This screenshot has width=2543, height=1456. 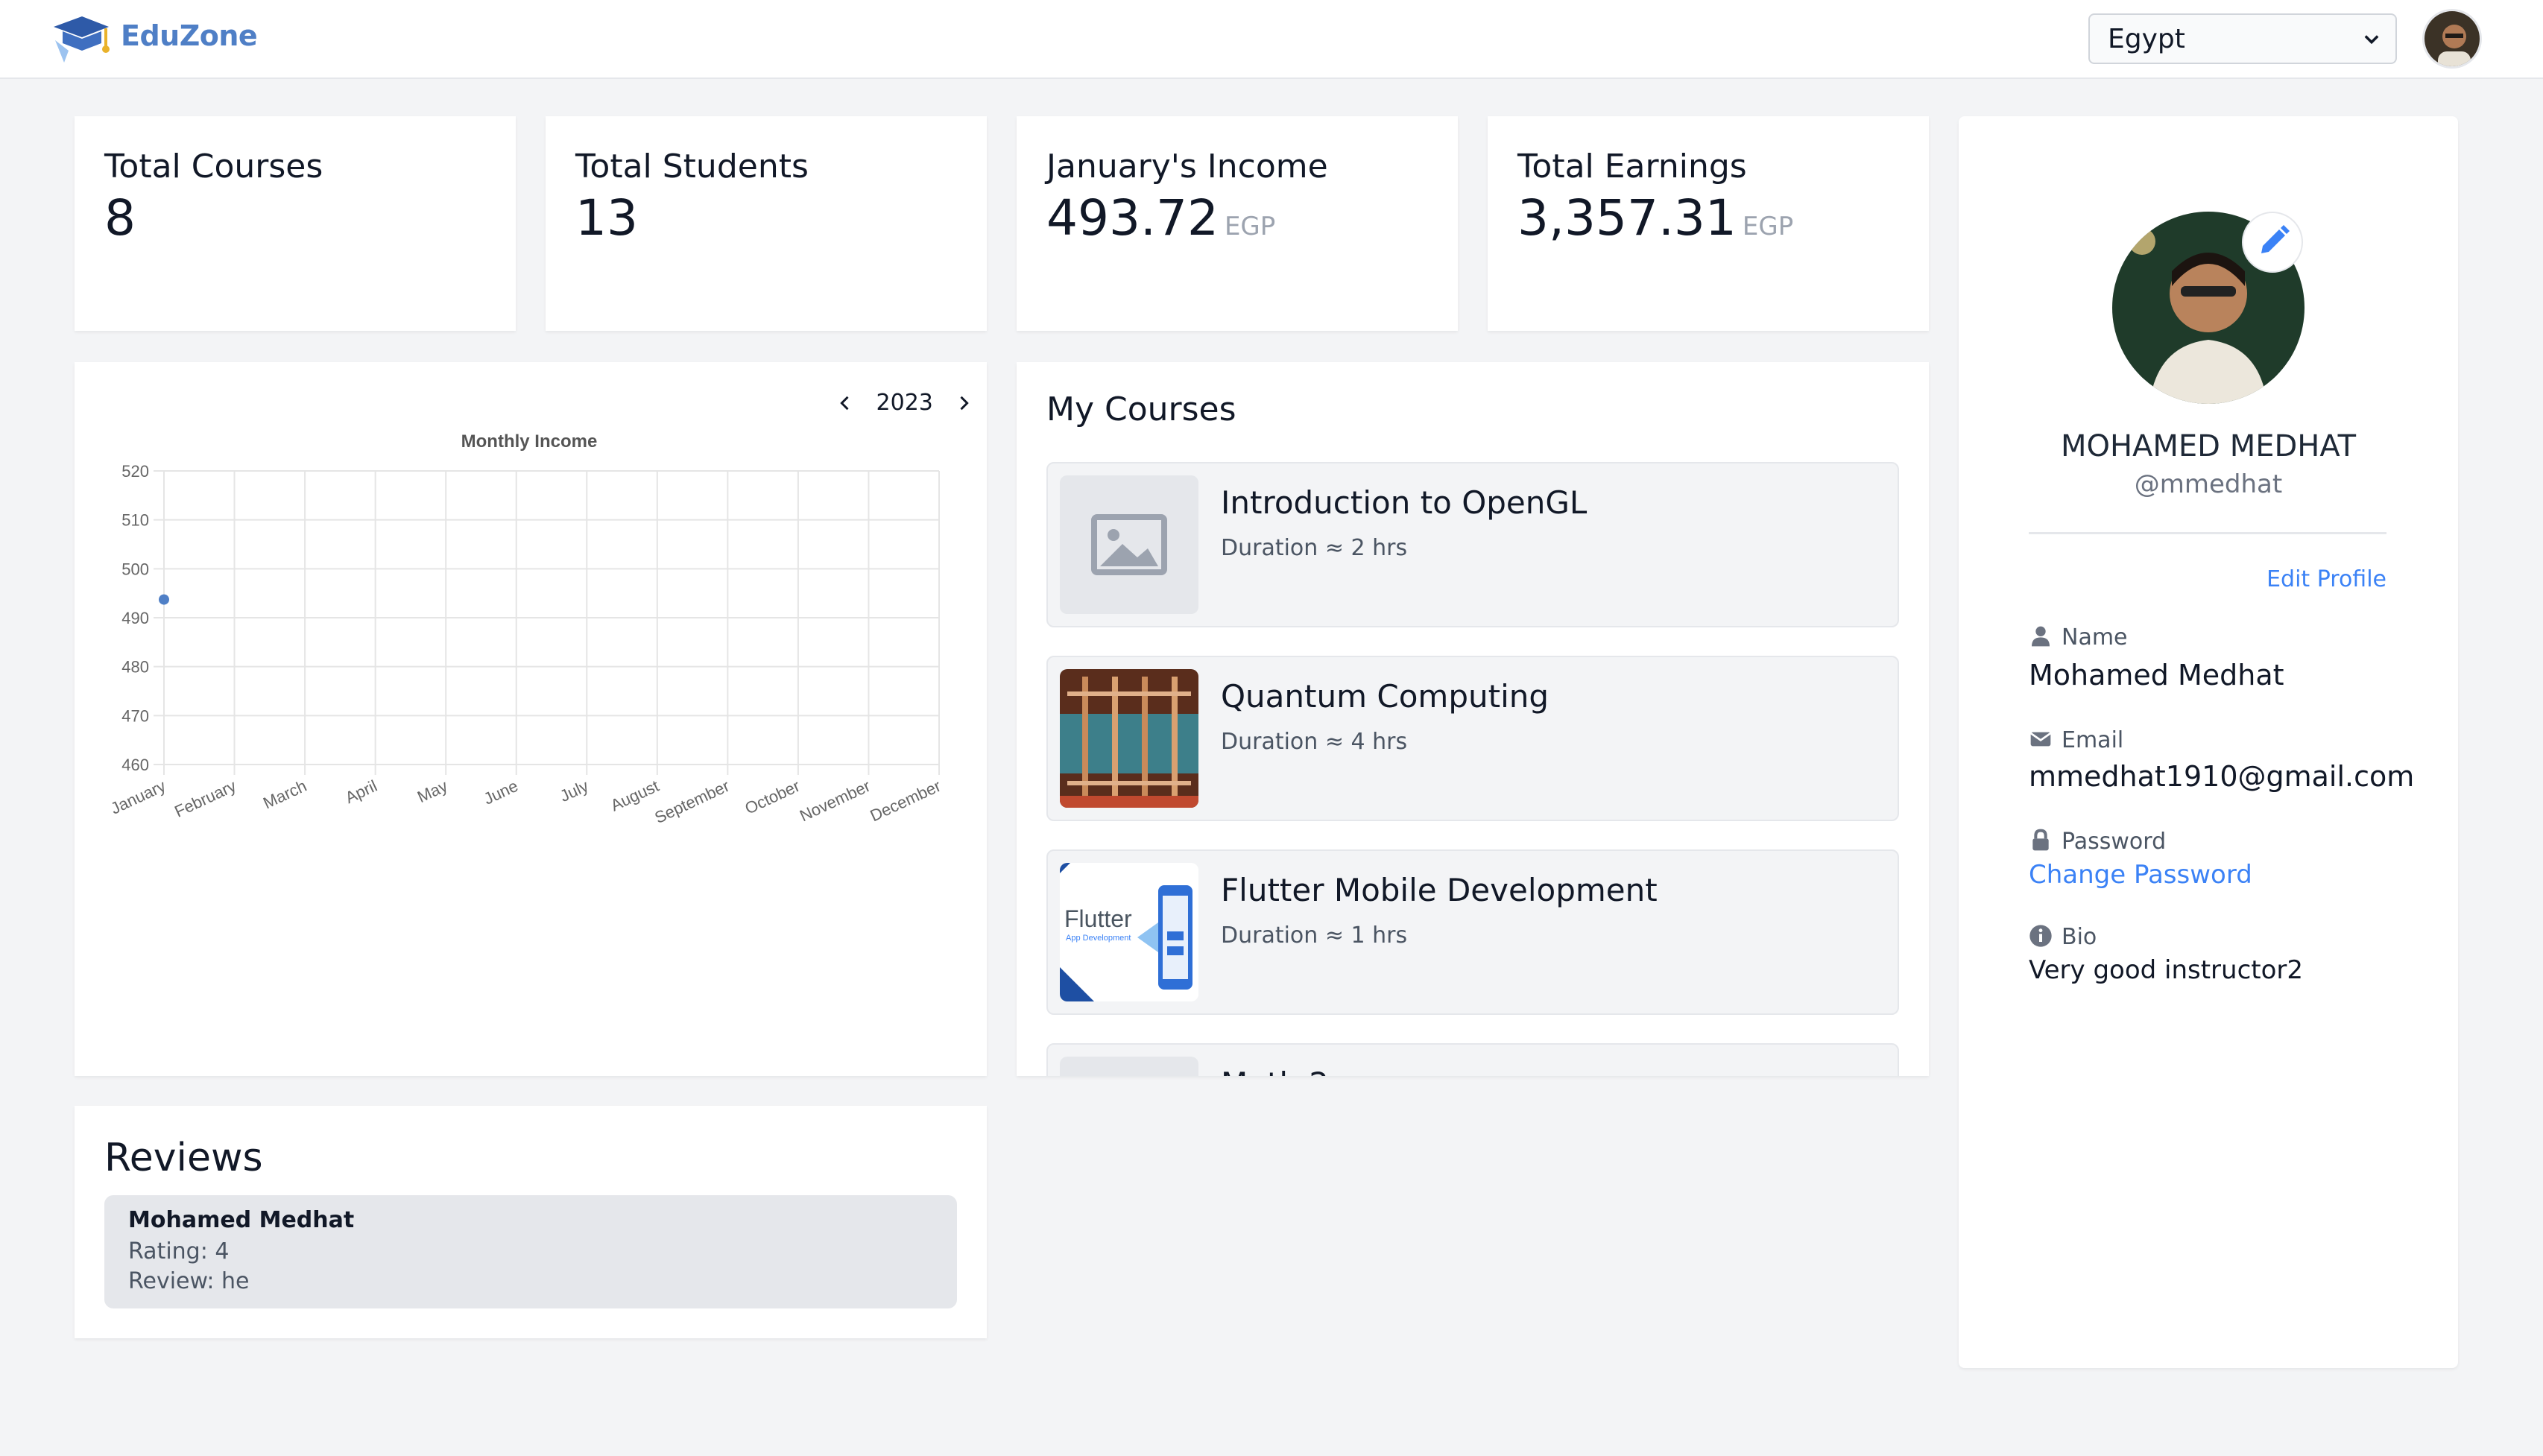 What do you see at coordinates (1098, 938) in the screenshot?
I see `flutter-banner-subtitle: App Development` at bounding box center [1098, 938].